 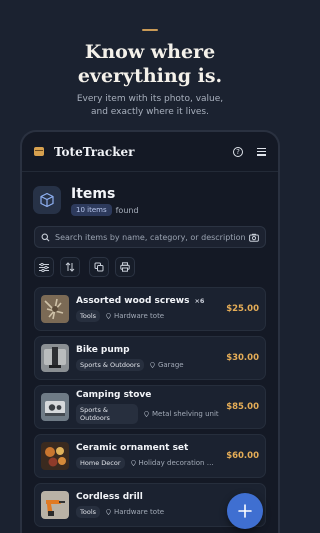 I want to click on app-title: ToteTracker, so click(x=94, y=151).